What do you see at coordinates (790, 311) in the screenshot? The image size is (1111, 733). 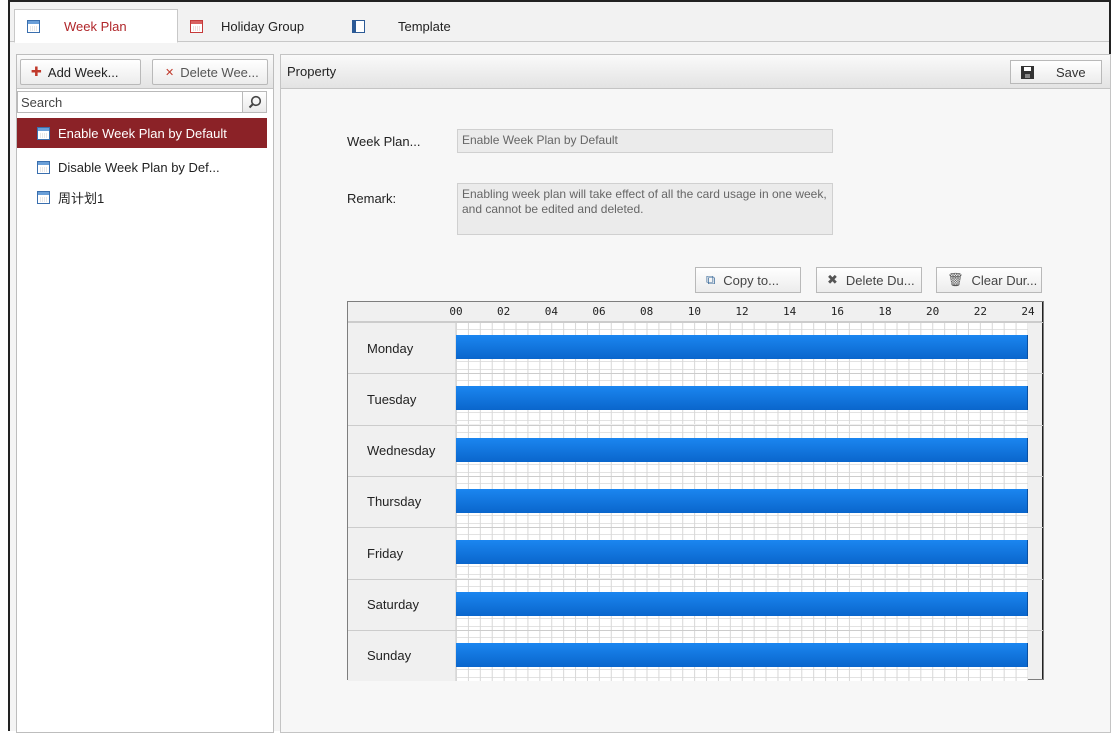 I see `hour-tick-label: 14` at bounding box center [790, 311].